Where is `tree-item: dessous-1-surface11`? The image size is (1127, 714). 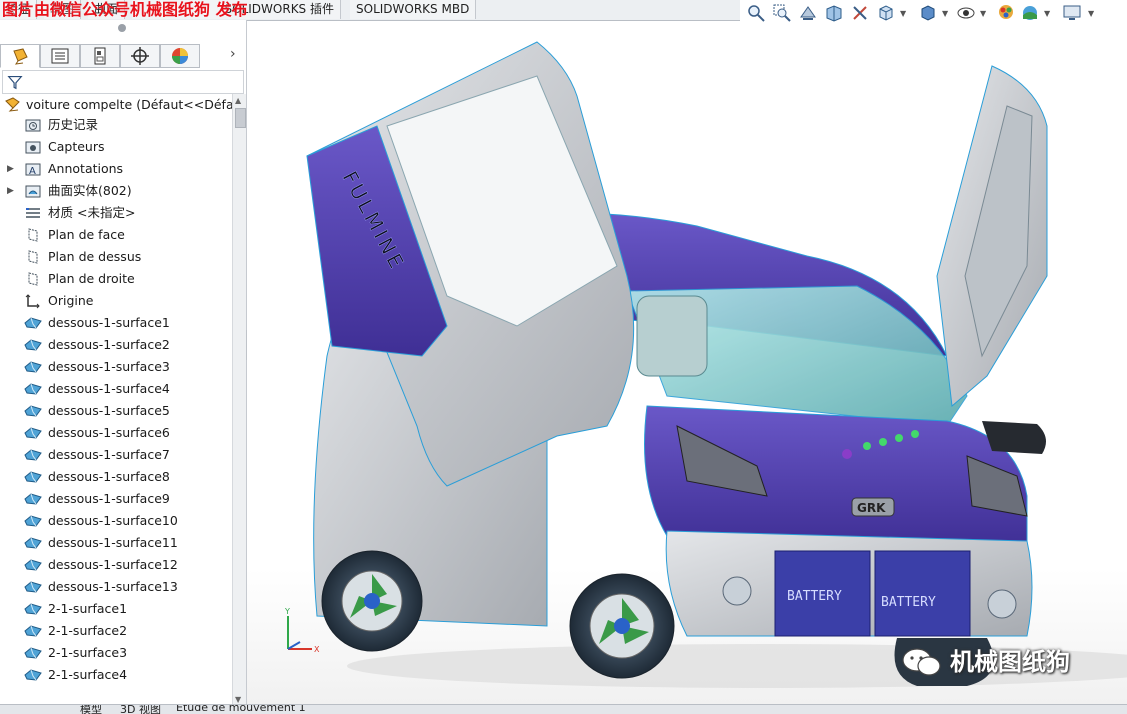
tree-item: dessous-1-surface11 is located at coordinates (116, 543).